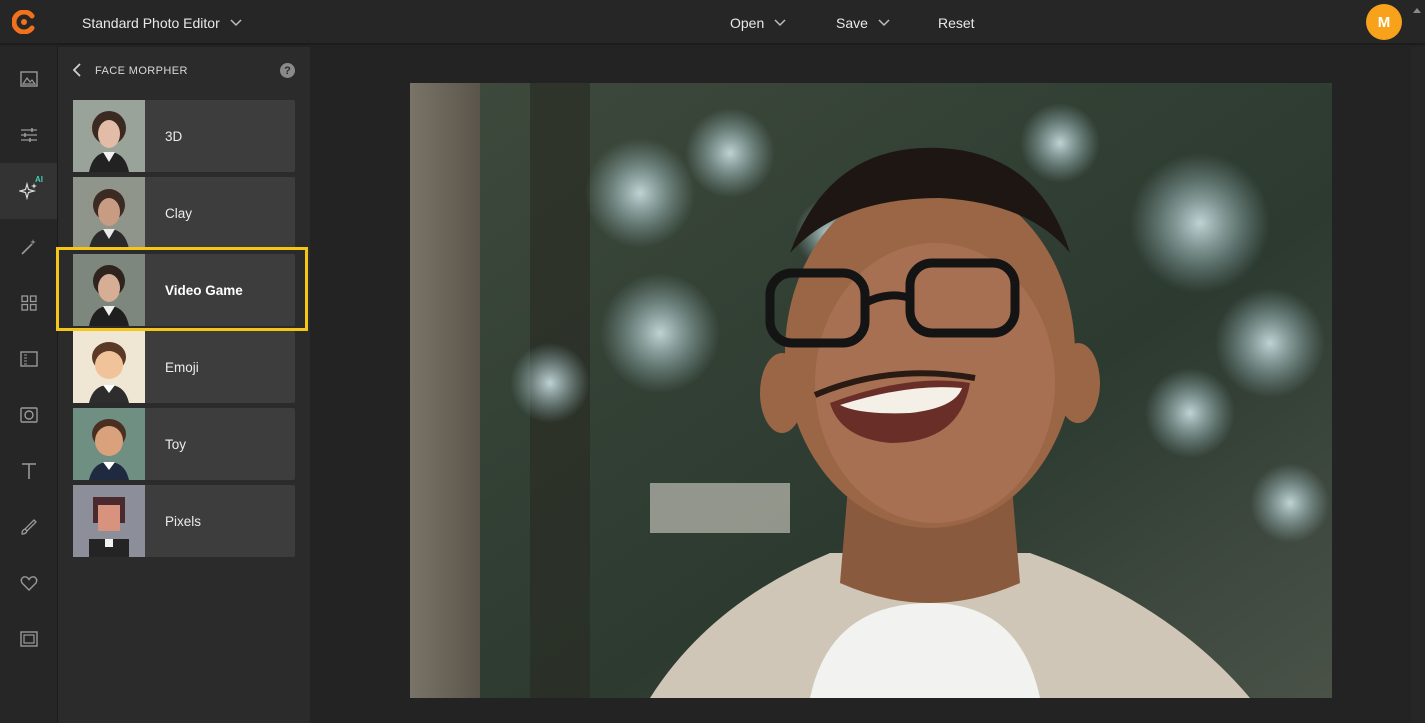 This screenshot has width=1425, height=723. I want to click on top-bar: Standard Photo Editor Open Save Reset M, so click(712, 22).